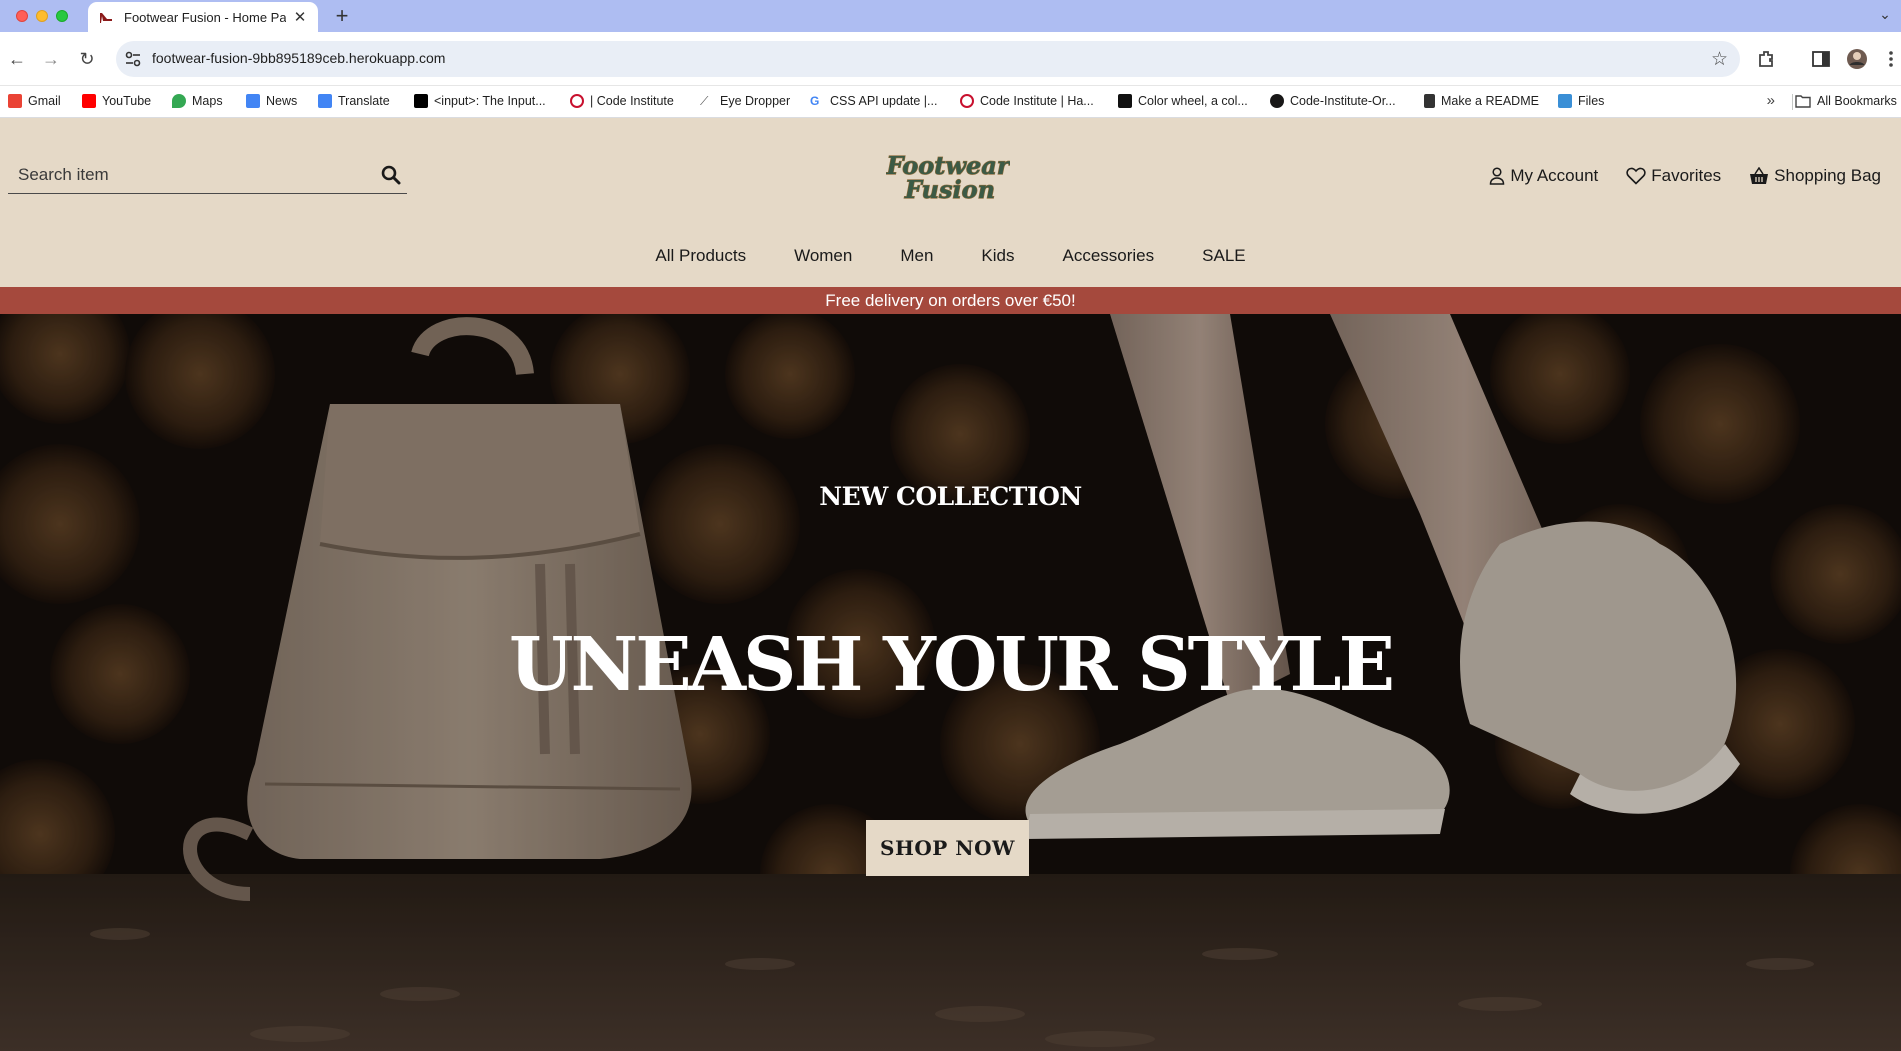 The width and height of the screenshot is (1901, 1051). What do you see at coordinates (89, 101) in the screenshot?
I see `youtube-icon` at bounding box center [89, 101].